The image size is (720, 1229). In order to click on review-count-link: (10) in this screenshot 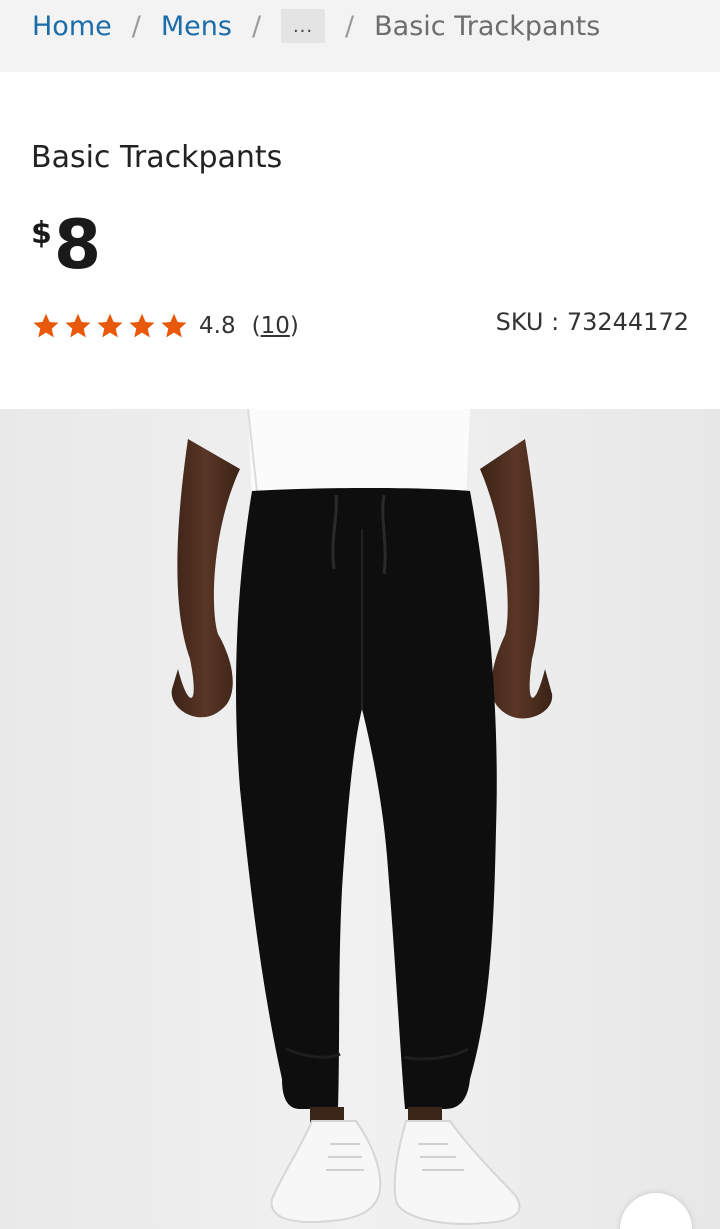, I will do `click(275, 326)`.